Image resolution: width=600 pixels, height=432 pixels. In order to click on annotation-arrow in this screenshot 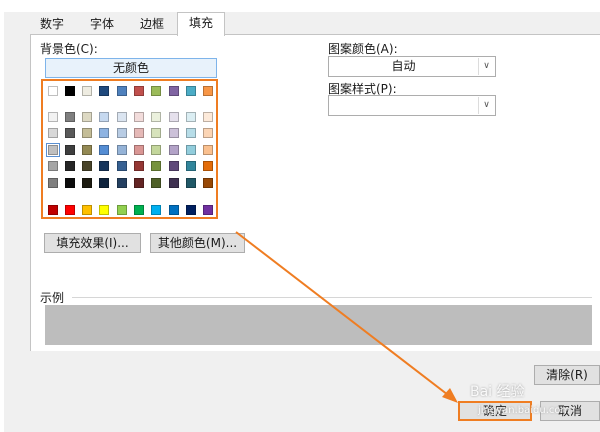, I will do `click(346, 317)`.